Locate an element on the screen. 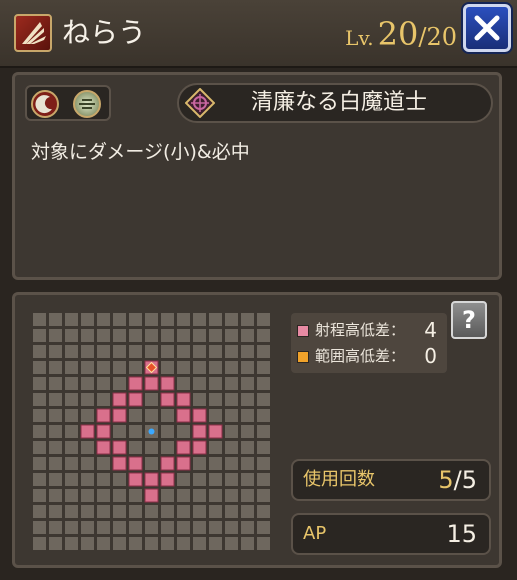  close-button is located at coordinates (487, 28).